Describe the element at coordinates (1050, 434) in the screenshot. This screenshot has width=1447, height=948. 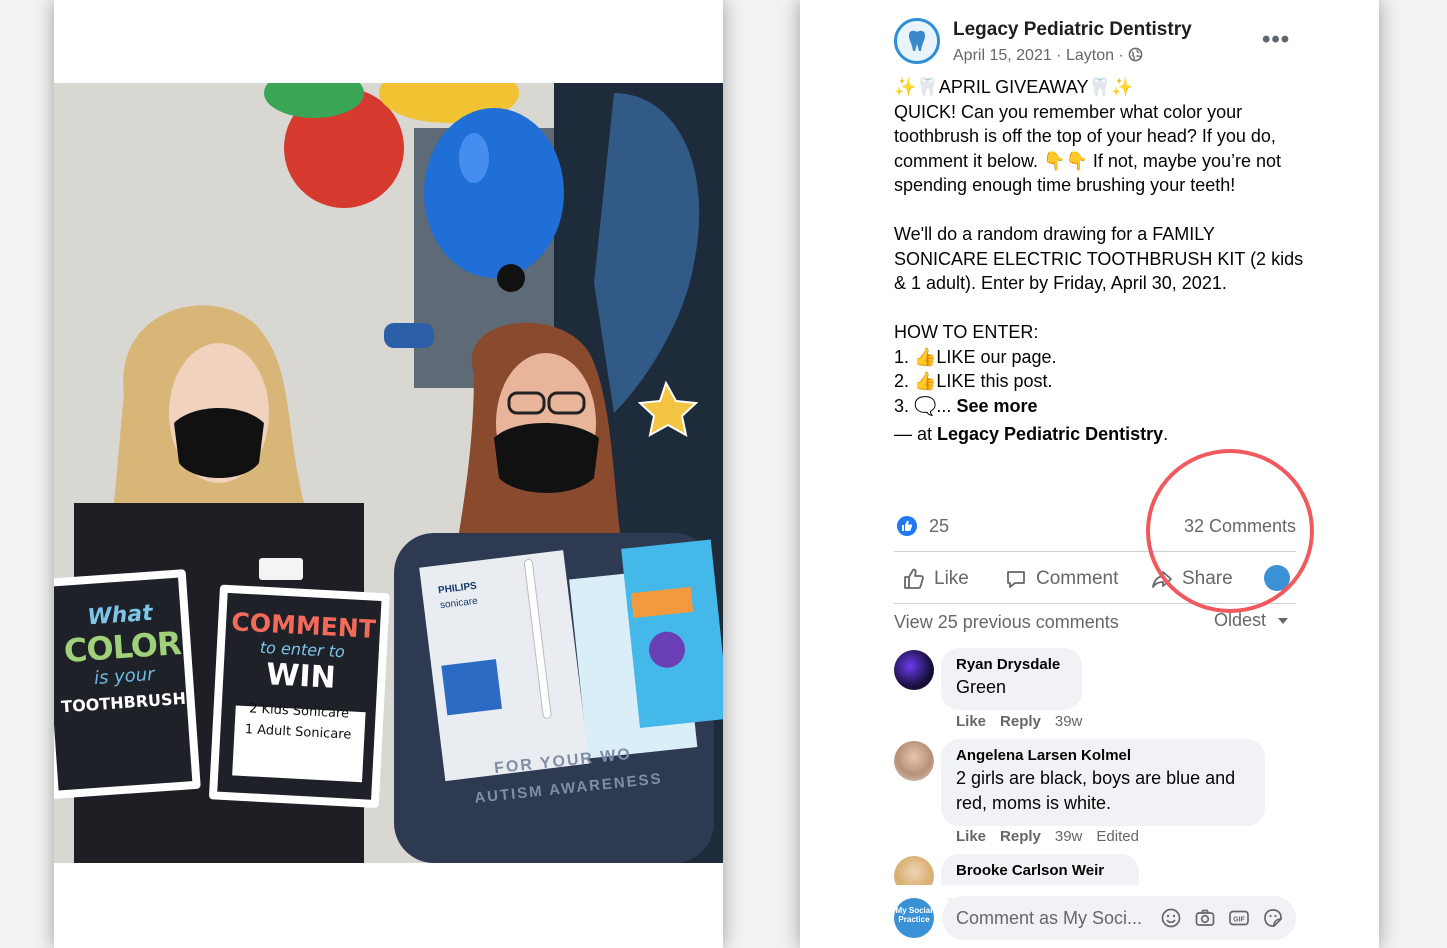
I see `checkin-place-link: Legacy Pediatric Dentistry` at that location.